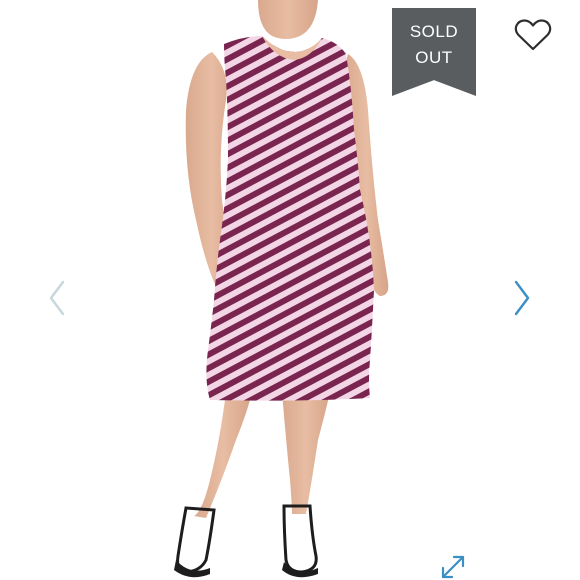  I want to click on sold-out-badge-line1: SOLD, so click(434, 31).